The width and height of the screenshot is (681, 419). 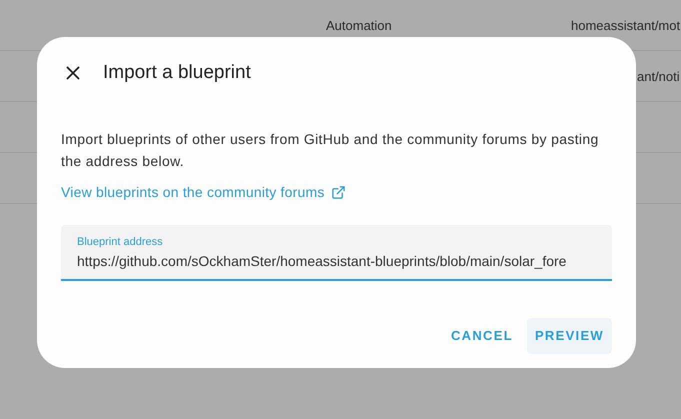 What do you see at coordinates (569, 336) in the screenshot?
I see `preview-button: PREVIEW` at bounding box center [569, 336].